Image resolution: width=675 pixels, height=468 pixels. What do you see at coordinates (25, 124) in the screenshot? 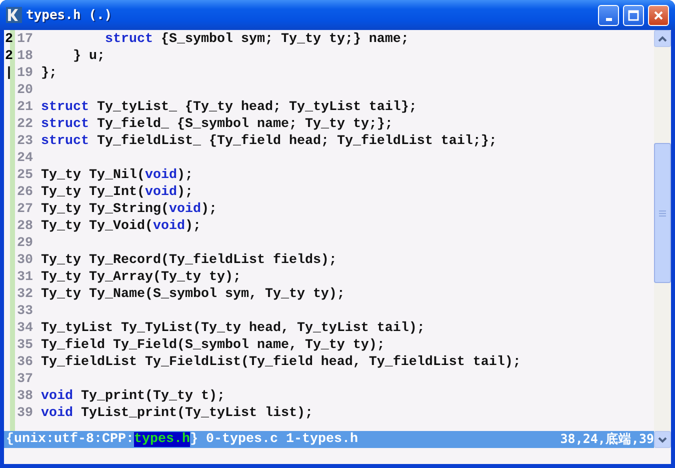
I see `line-number: 22` at bounding box center [25, 124].